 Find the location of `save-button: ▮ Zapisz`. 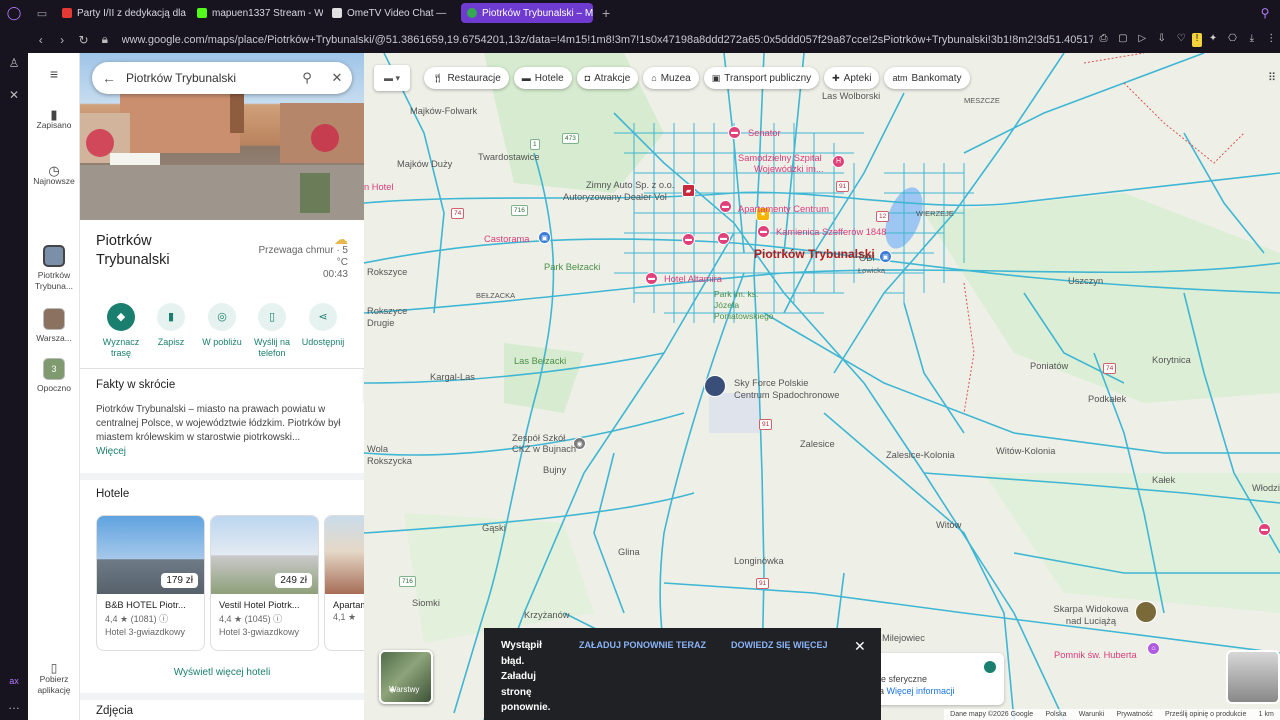

save-button: ▮ Zapisz is located at coordinates (171, 325).